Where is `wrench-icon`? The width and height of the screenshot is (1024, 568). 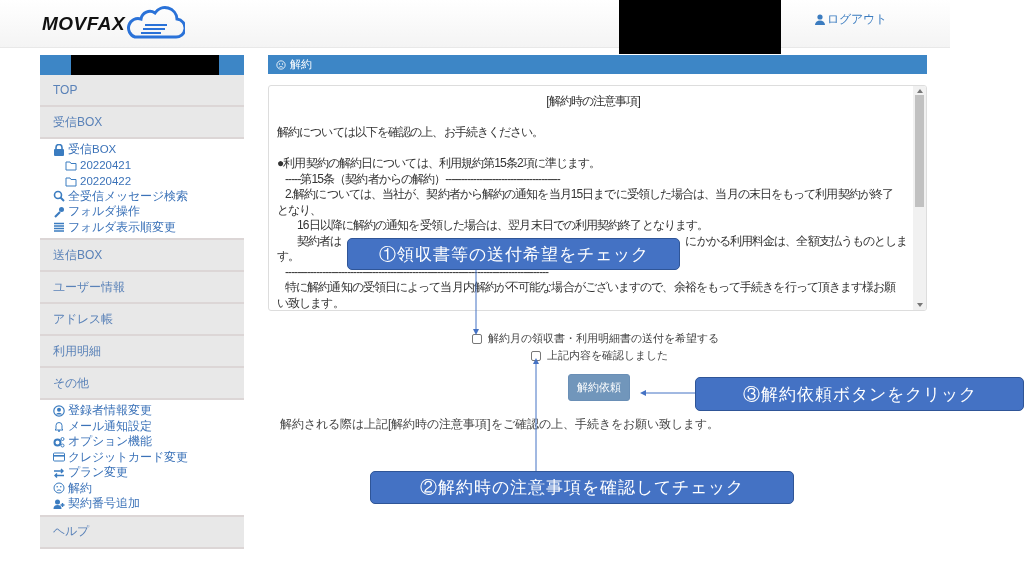
wrench-icon is located at coordinates (59, 211).